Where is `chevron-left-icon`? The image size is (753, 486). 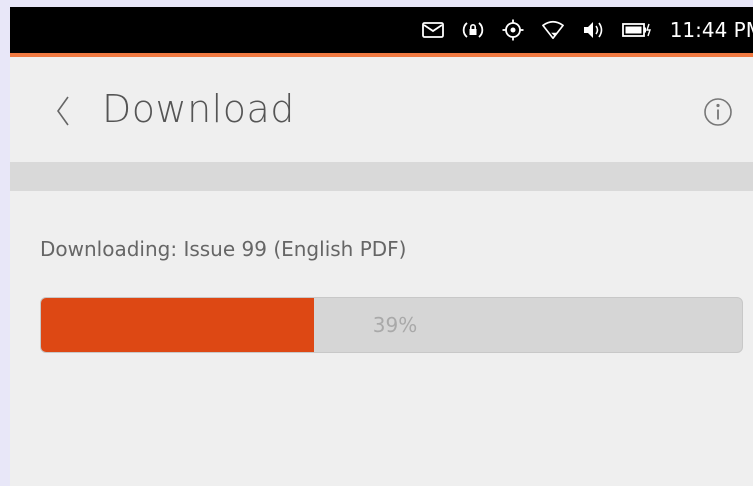
chevron-left-icon is located at coordinates (63, 111).